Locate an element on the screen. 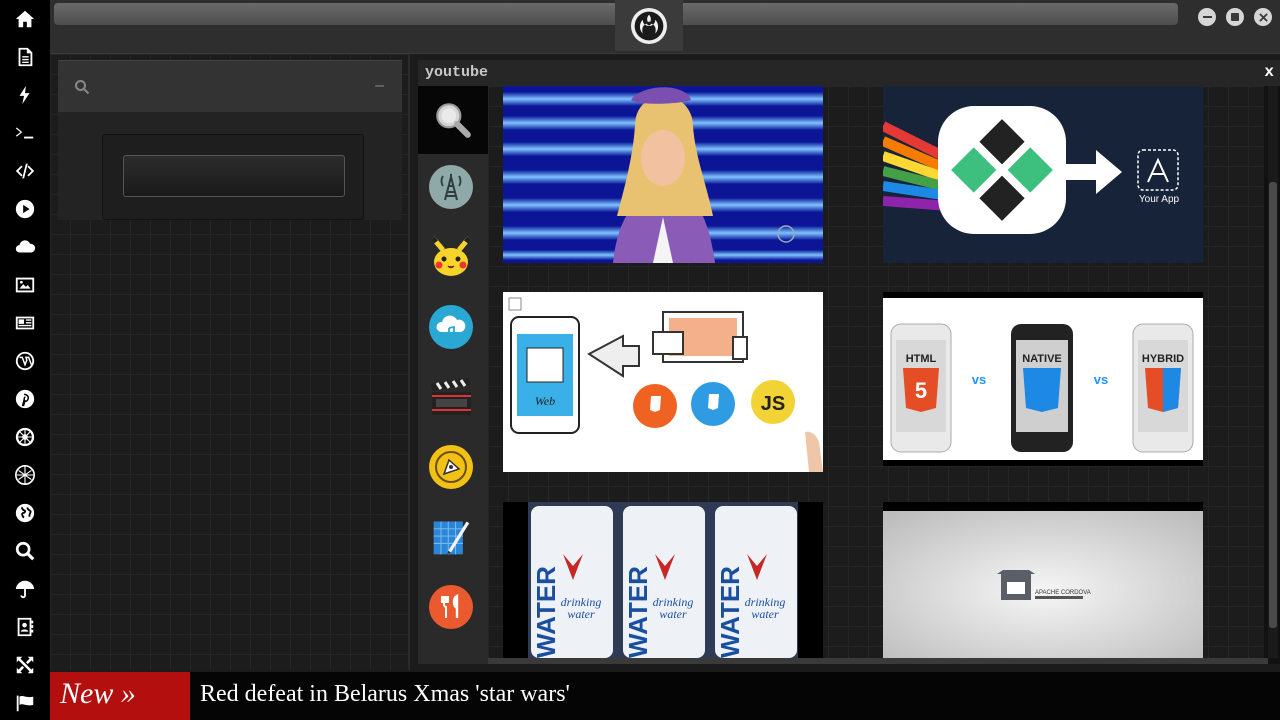  widget-button is located at coordinates (234, 176).